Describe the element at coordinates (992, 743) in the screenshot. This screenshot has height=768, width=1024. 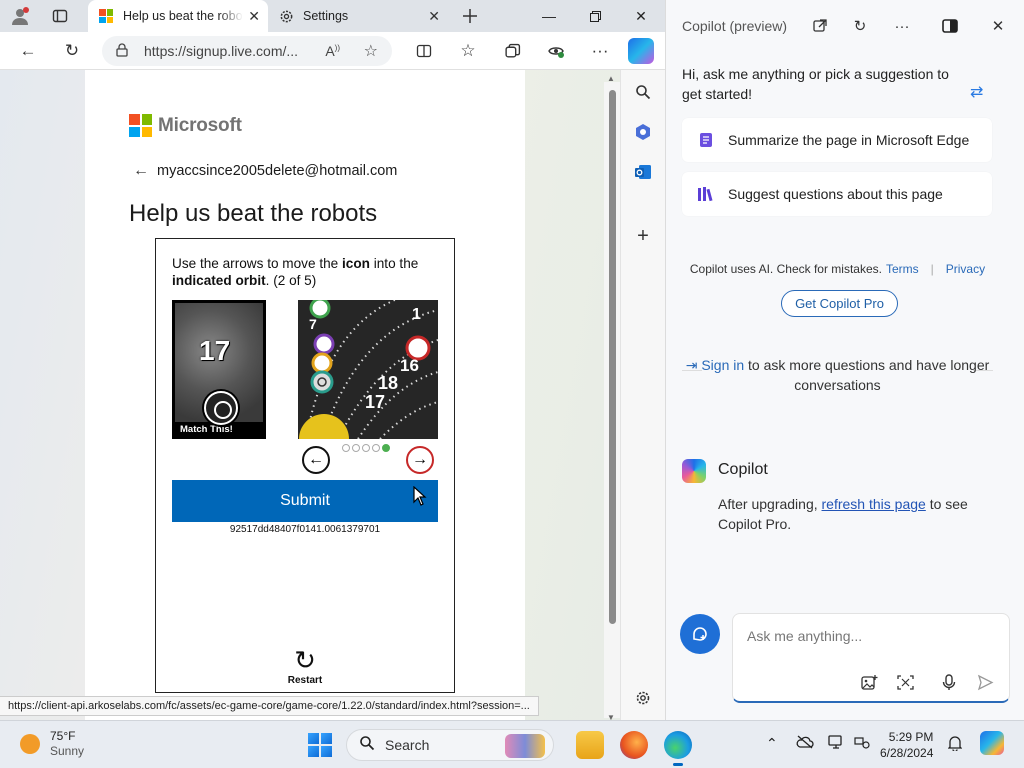
I see `copilot-taskbar-icon` at that location.